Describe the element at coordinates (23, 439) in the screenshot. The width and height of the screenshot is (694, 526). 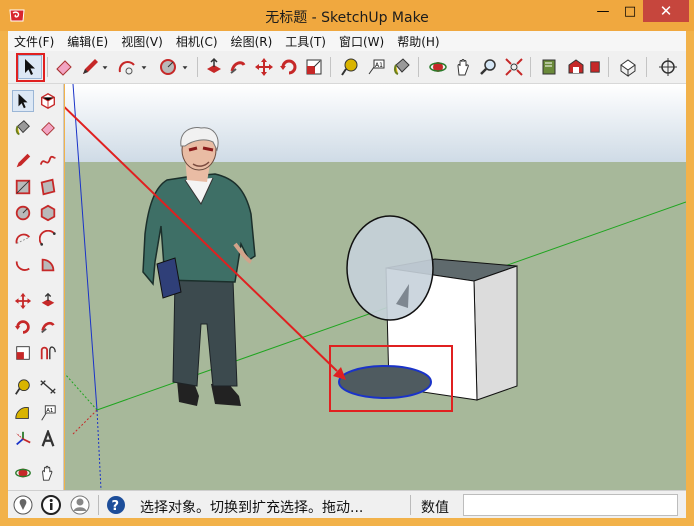
I see `axes-icon` at that location.